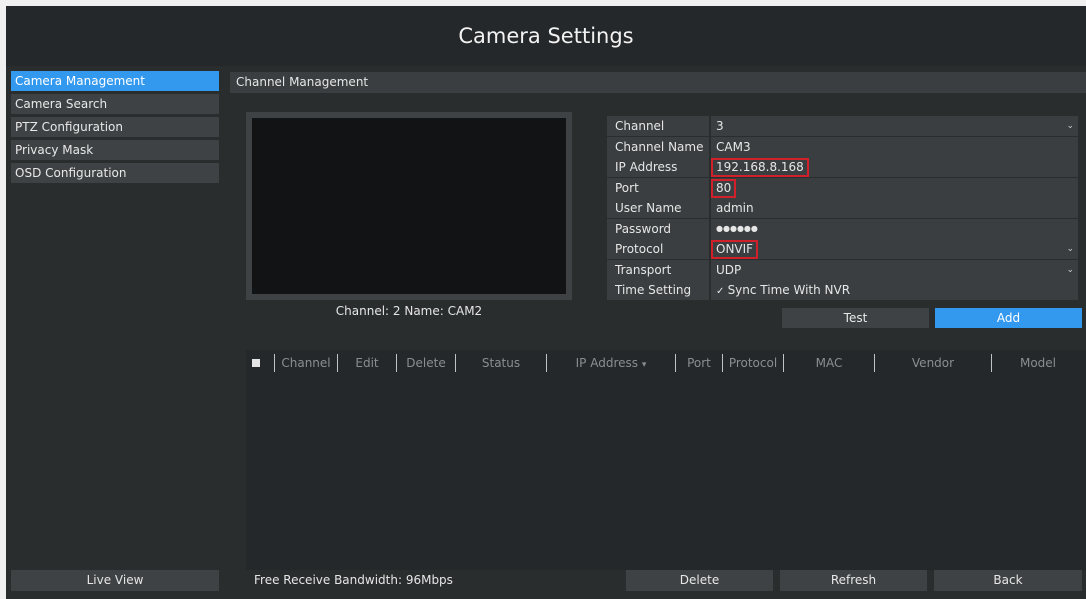 The width and height of the screenshot is (1086, 599). What do you see at coordinates (698, 363) in the screenshot?
I see `column-header-port: Port` at bounding box center [698, 363].